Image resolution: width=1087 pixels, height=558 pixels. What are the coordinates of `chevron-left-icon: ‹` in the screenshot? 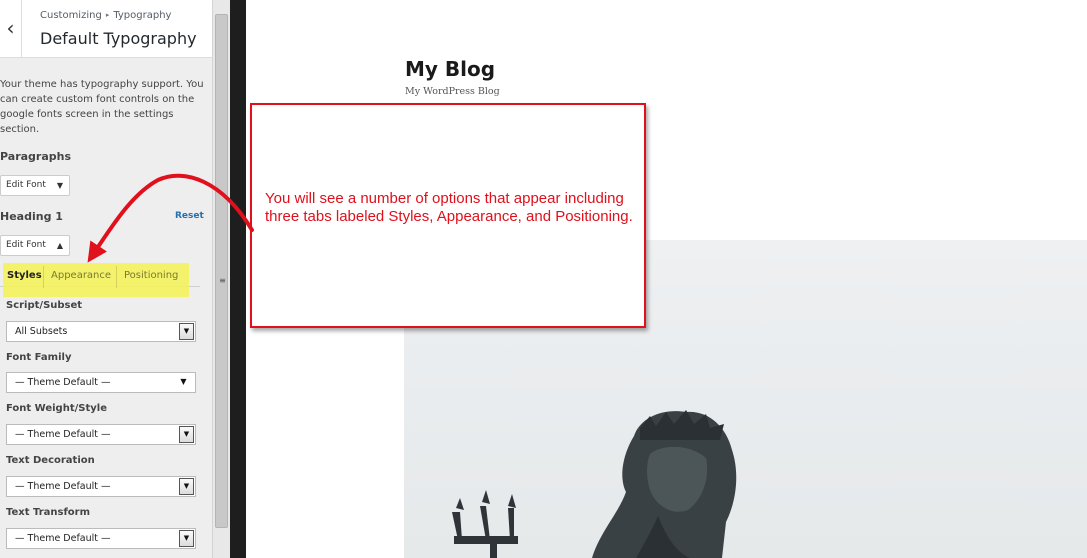 It's located at (10, 28).